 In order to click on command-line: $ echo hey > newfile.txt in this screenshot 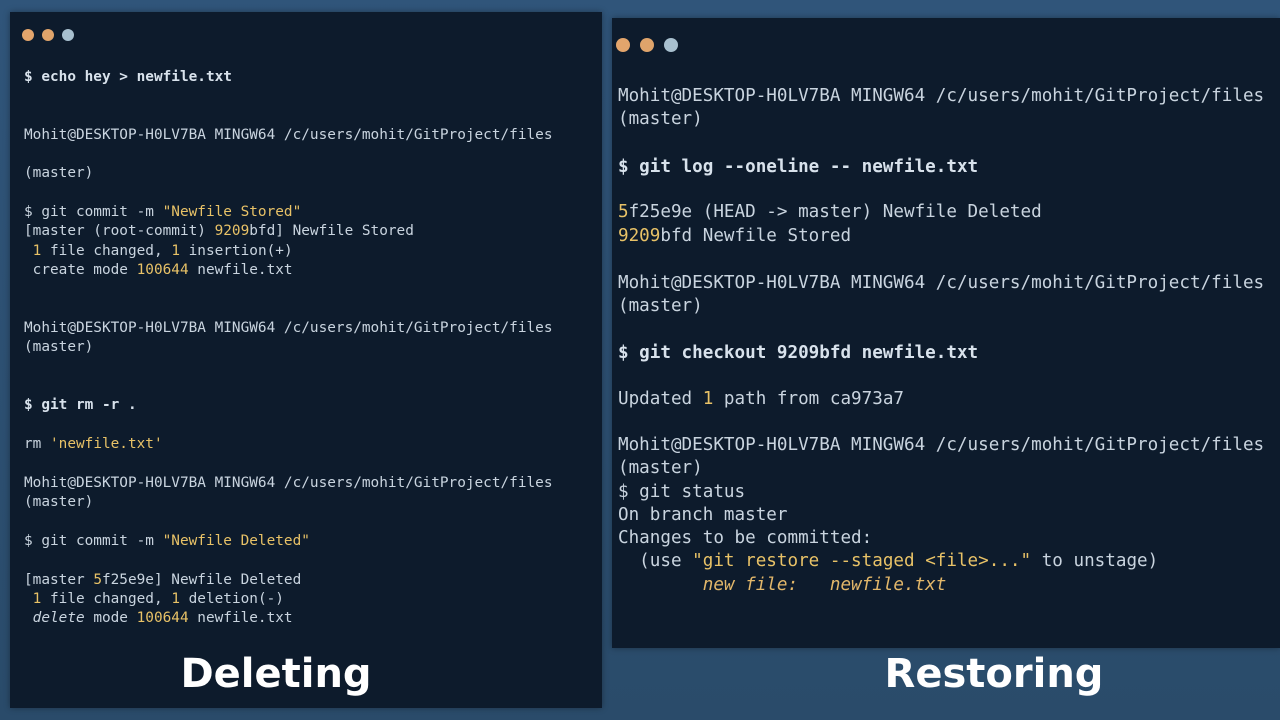, I will do `click(128, 77)`.